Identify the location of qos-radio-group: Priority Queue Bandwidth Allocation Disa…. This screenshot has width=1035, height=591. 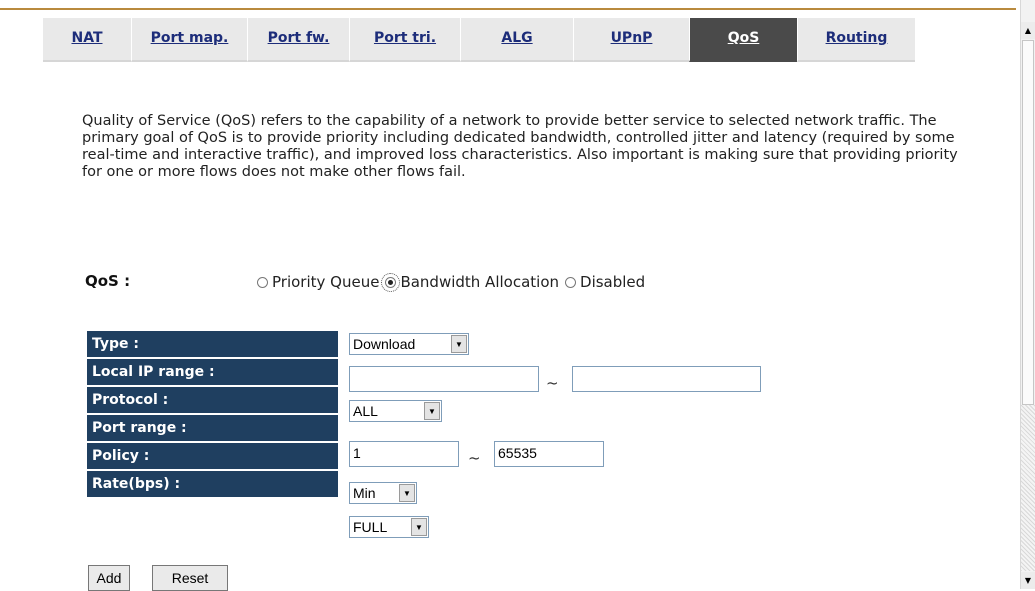
(454, 282).